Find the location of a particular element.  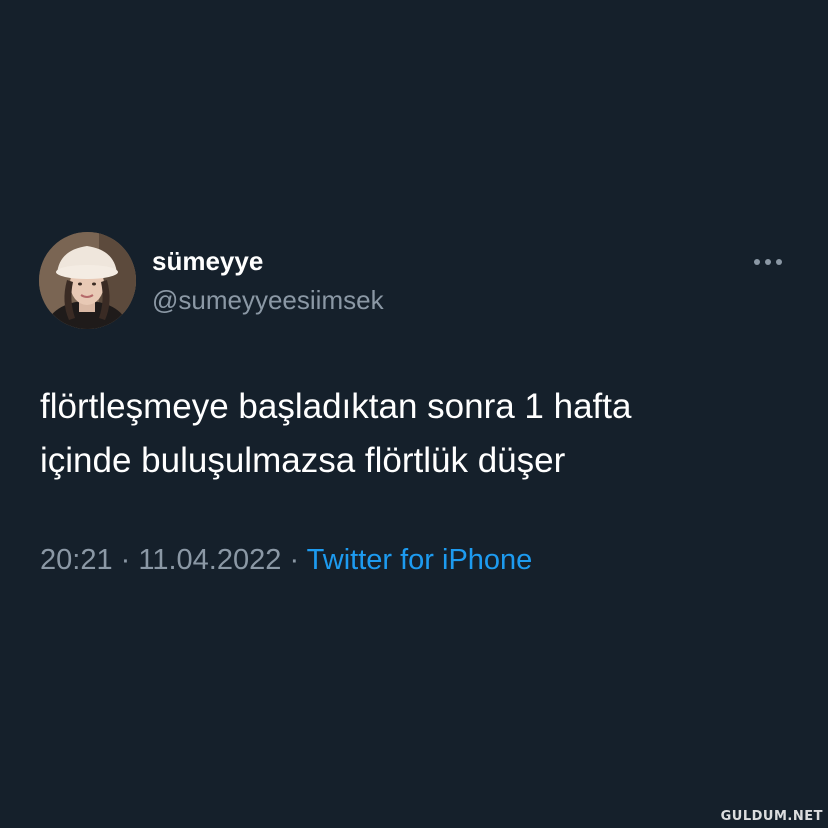

avatar is located at coordinates (87, 280).